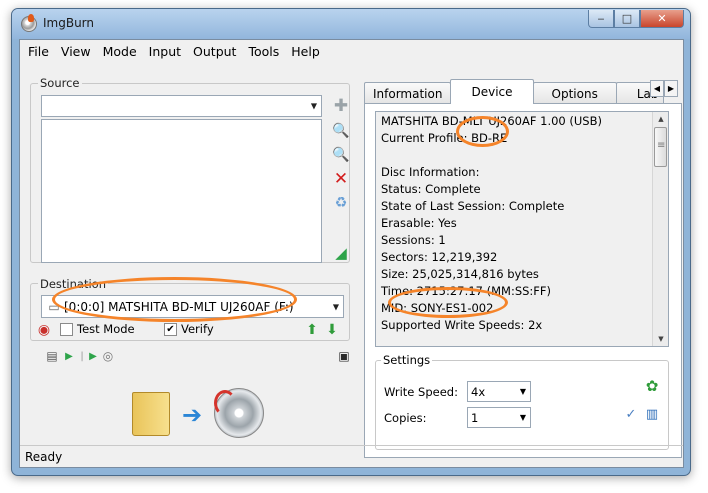 The height and width of the screenshot is (493, 708). Describe the element at coordinates (466, 291) in the screenshot. I see `device-info-line: Time: 2715:27:17 (MM:SS:FF)` at that location.